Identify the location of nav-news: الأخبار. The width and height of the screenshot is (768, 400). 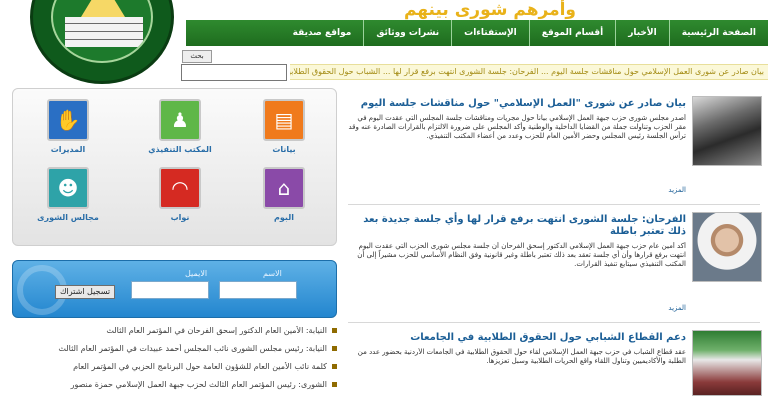
(642, 33).